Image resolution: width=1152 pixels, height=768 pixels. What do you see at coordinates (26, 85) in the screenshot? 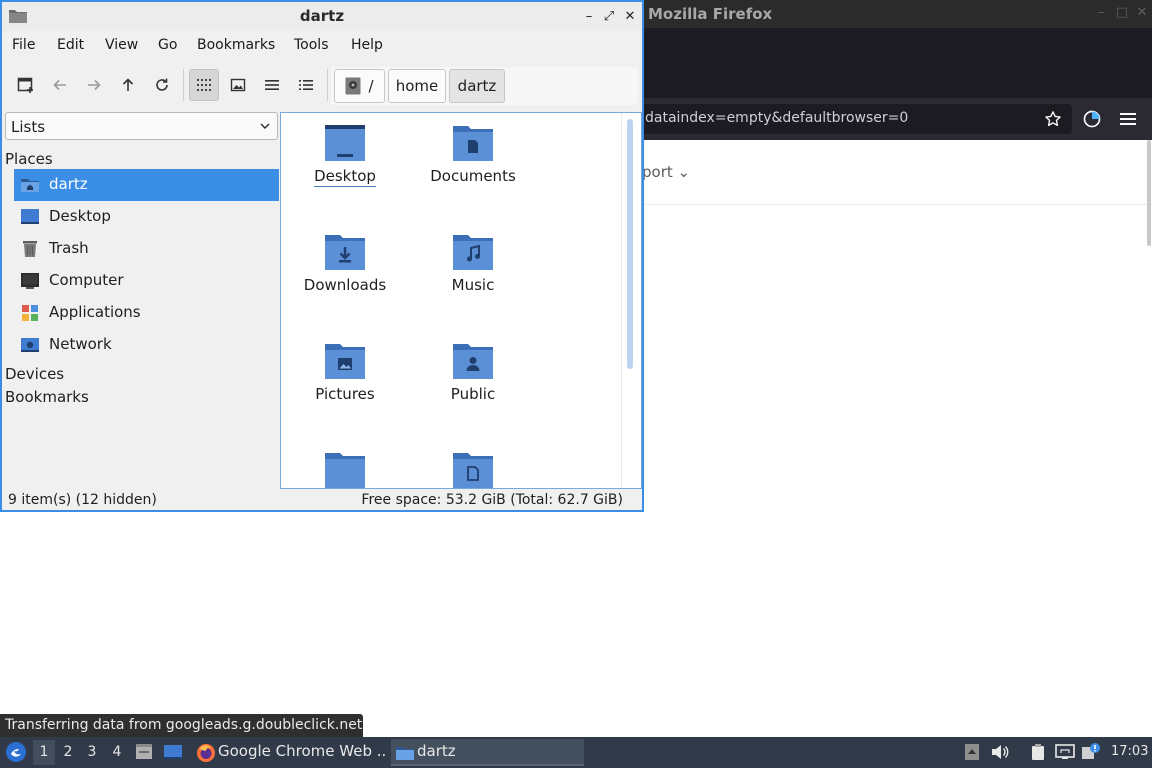
I see `new-window-button` at bounding box center [26, 85].